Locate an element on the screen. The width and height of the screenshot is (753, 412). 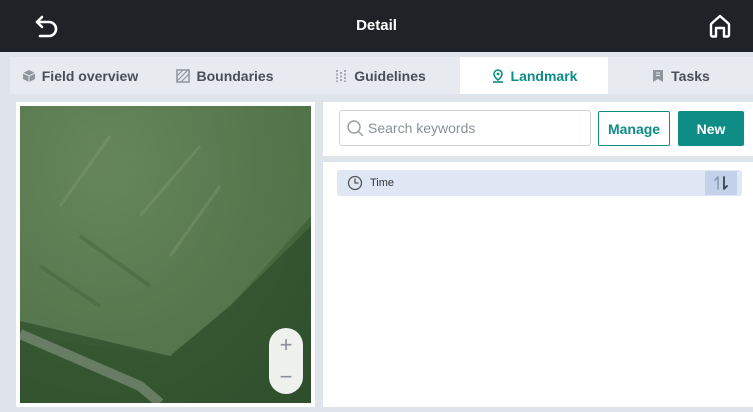
top-bar: Detail is located at coordinates (376, 26).